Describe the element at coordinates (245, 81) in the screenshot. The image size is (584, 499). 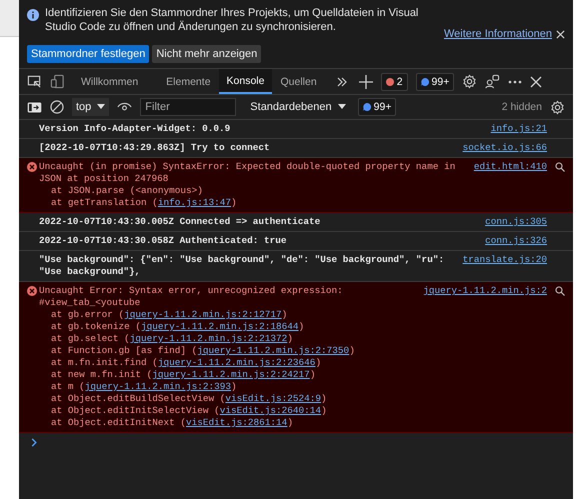
I see `tab: Konsole` at that location.